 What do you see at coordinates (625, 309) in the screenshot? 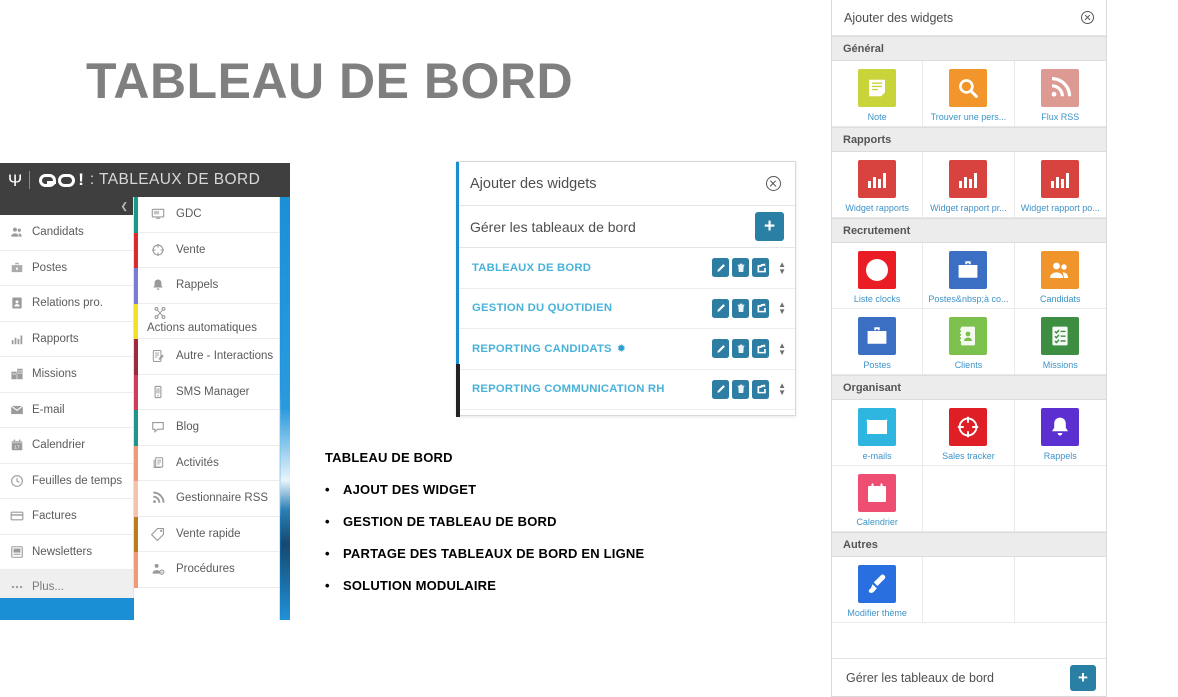
I see `dashboard-row: GESTION DU QUOTIDIEN ▲ ▼` at bounding box center [625, 309].